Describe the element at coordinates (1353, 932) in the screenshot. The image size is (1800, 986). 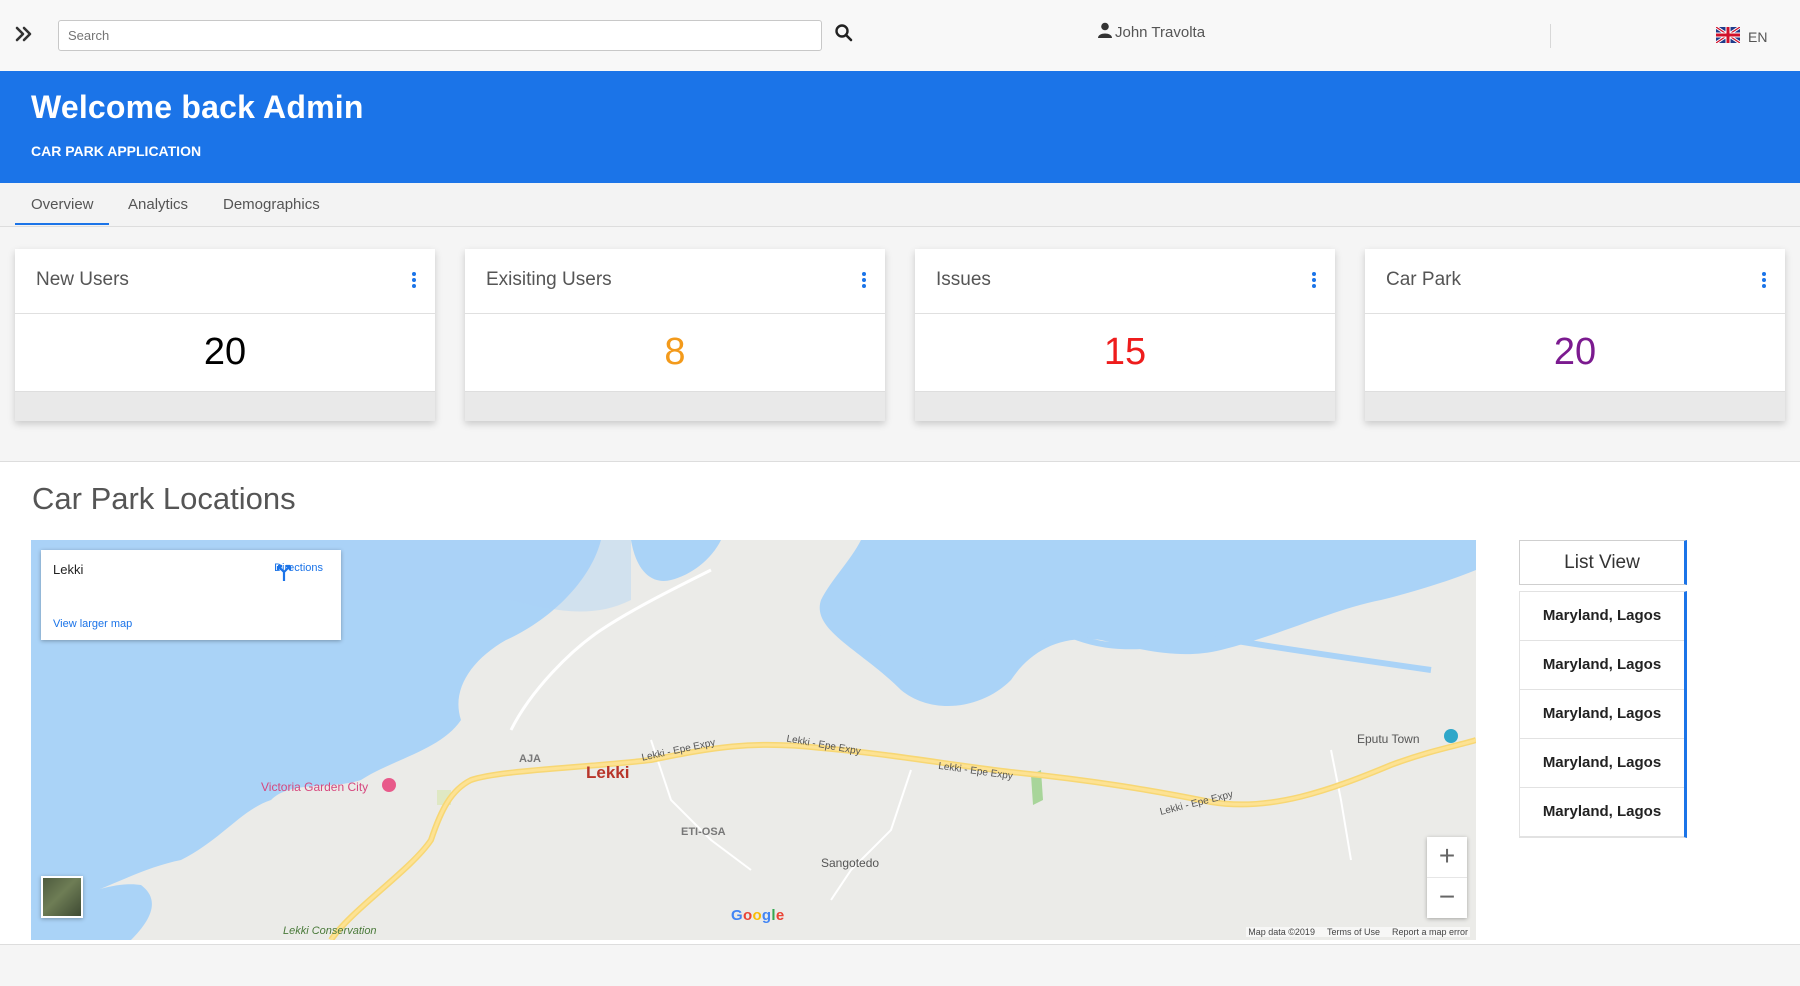
I see `terms-link: Terms of Use` at that location.